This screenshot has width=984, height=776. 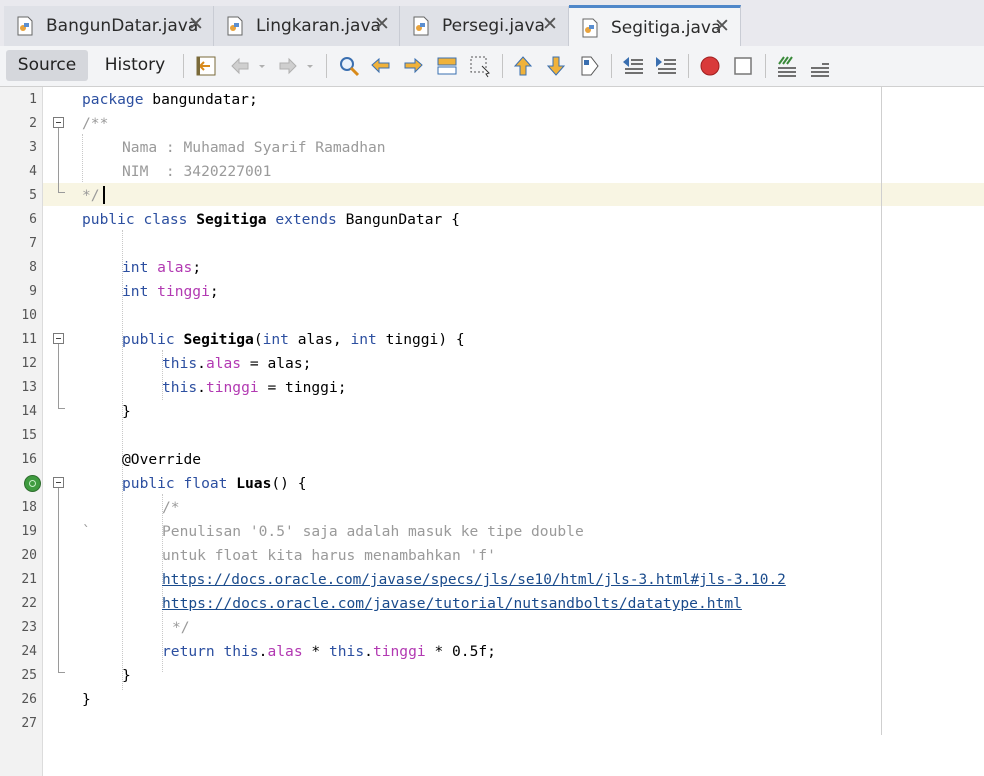 What do you see at coordinates (29, 555) in the screenshot?
I see `line-number: 20` at bounding box center [29, 555].